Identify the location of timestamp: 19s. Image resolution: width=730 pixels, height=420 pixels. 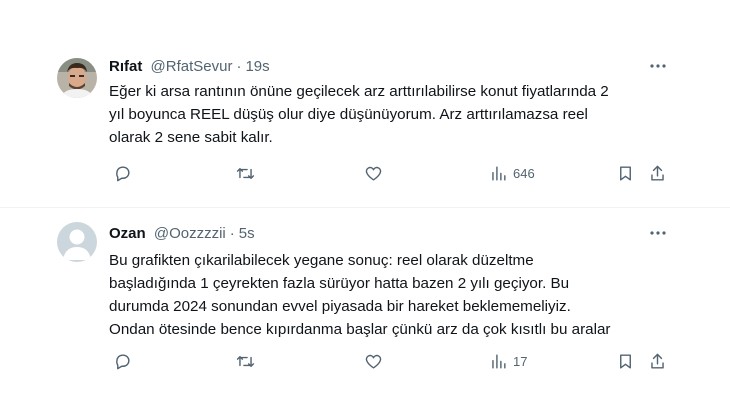
(257, 66).